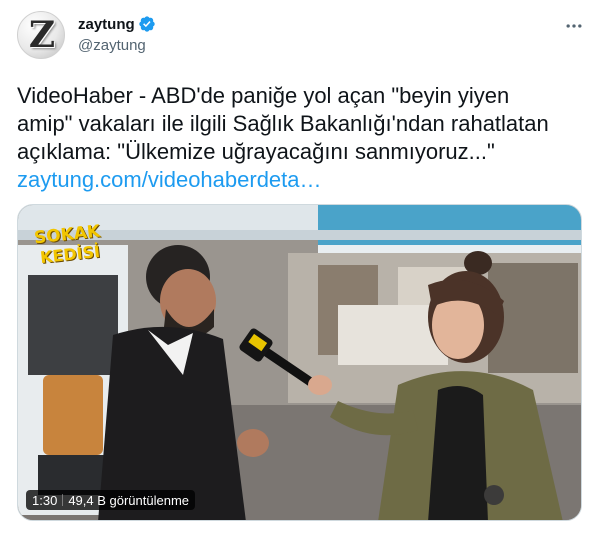  I want to click on badge-divider, so click(63, 500).